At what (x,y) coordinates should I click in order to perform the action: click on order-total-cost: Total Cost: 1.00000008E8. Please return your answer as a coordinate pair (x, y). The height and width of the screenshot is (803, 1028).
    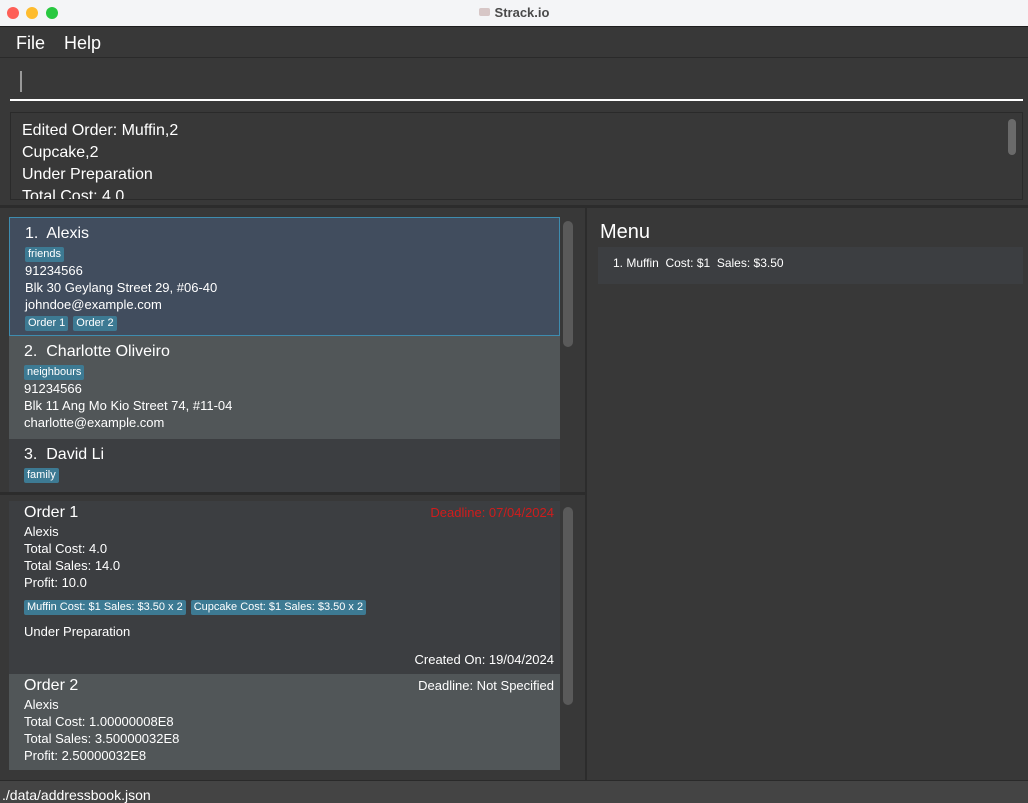
    Looking at the image, I should click on (99, 721).